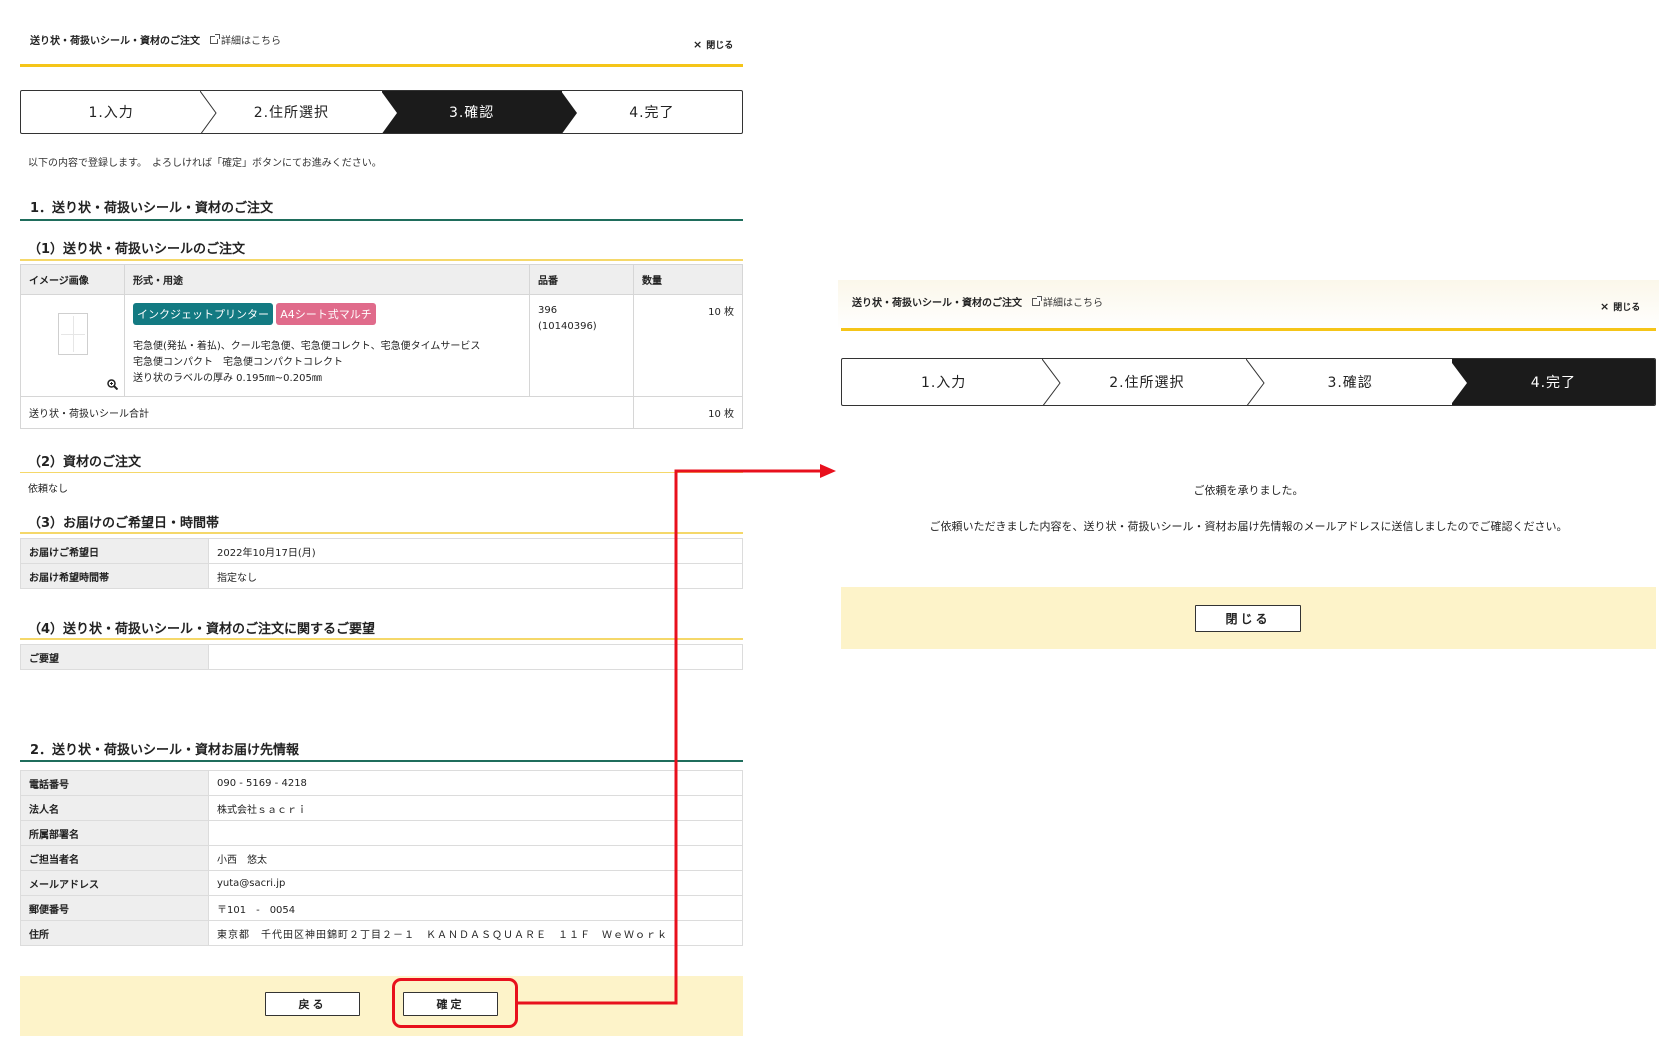 The width and height of the screenshot is (1676, 1048). What do you see at coordinates (677, 734) in the screenshot?
I see `flow-arrow-icon` at bounding box center [677, 734].